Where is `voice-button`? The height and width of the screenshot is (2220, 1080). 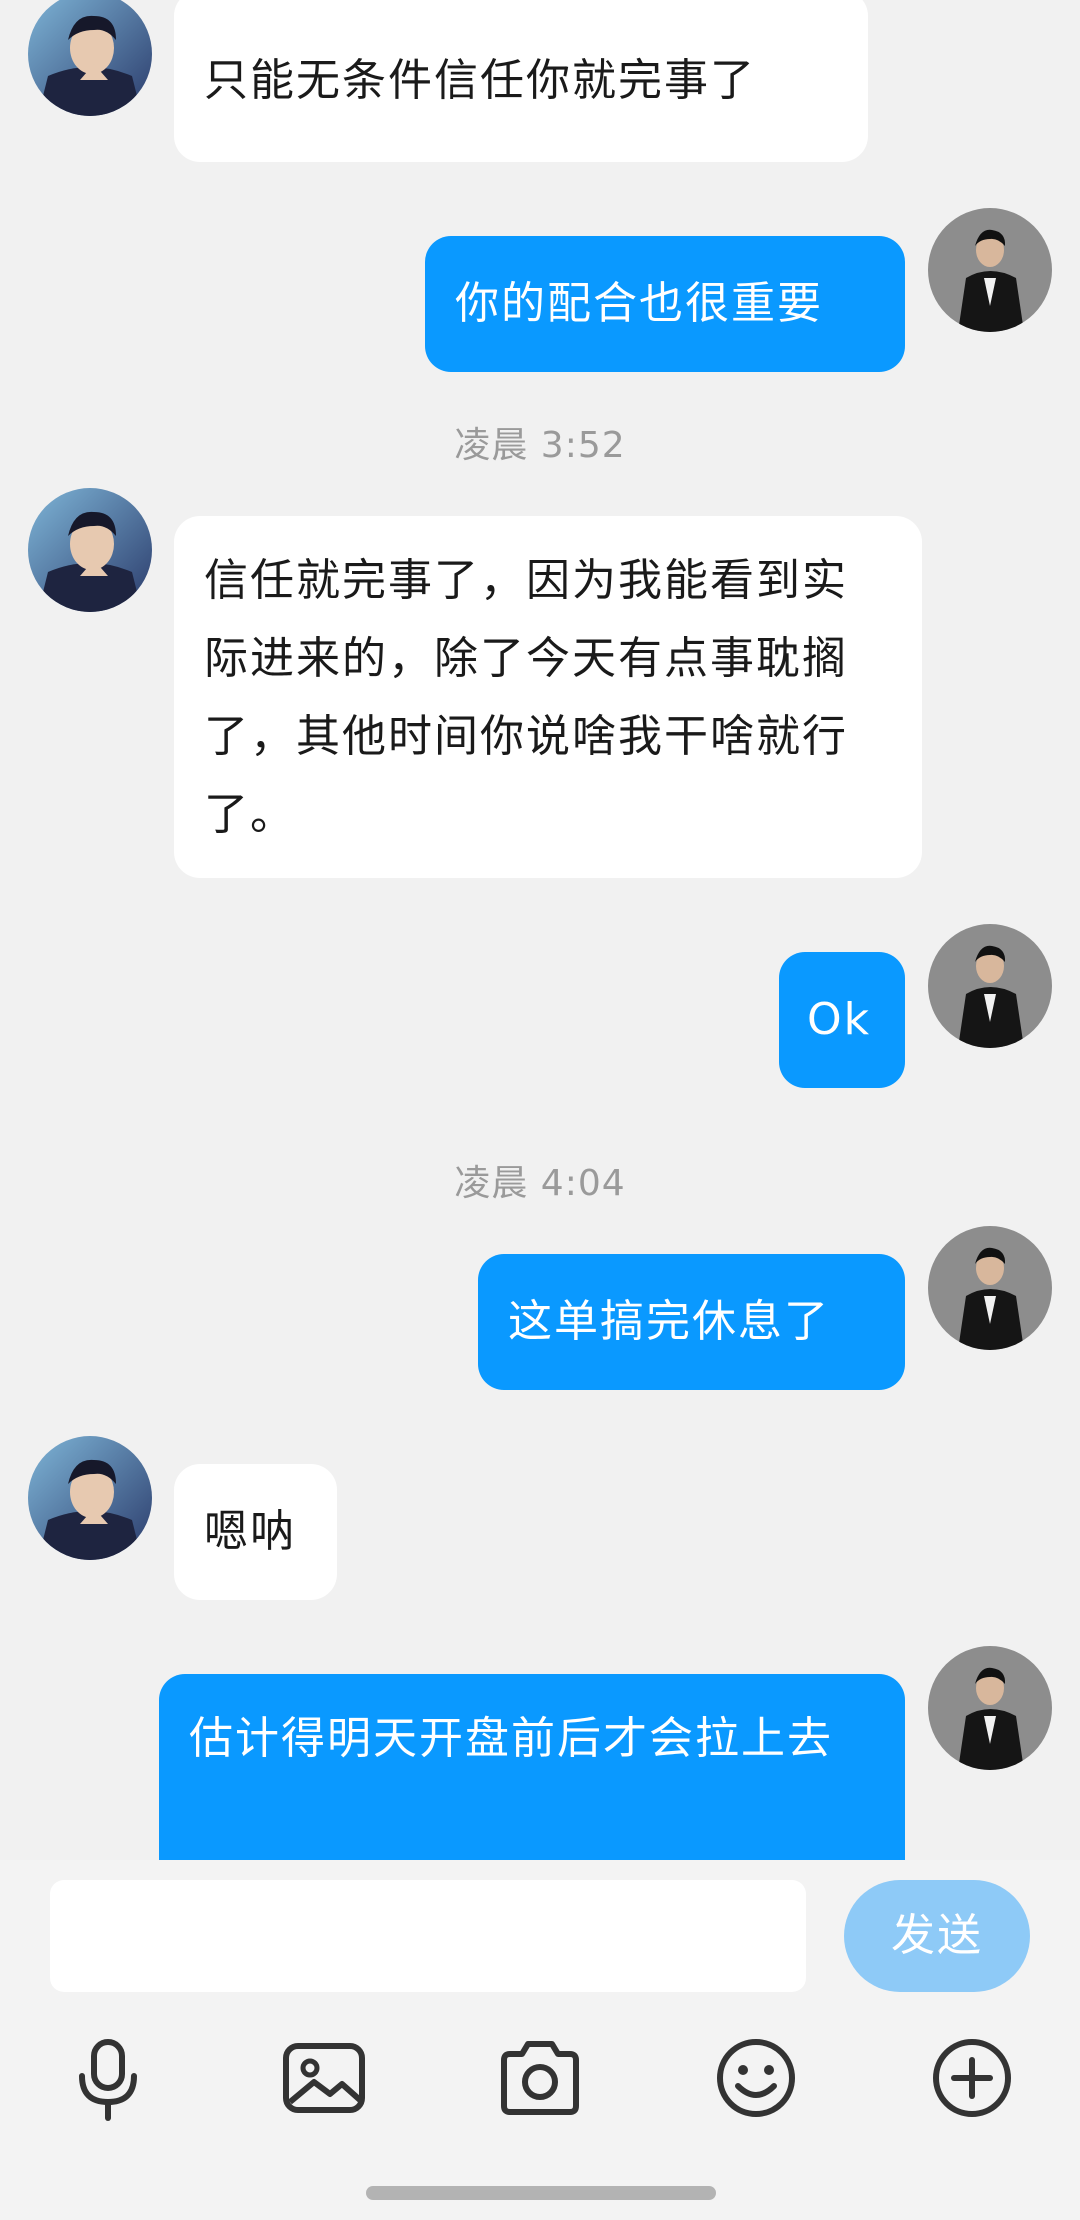
voice-button is located at coordinates (108, 2078).